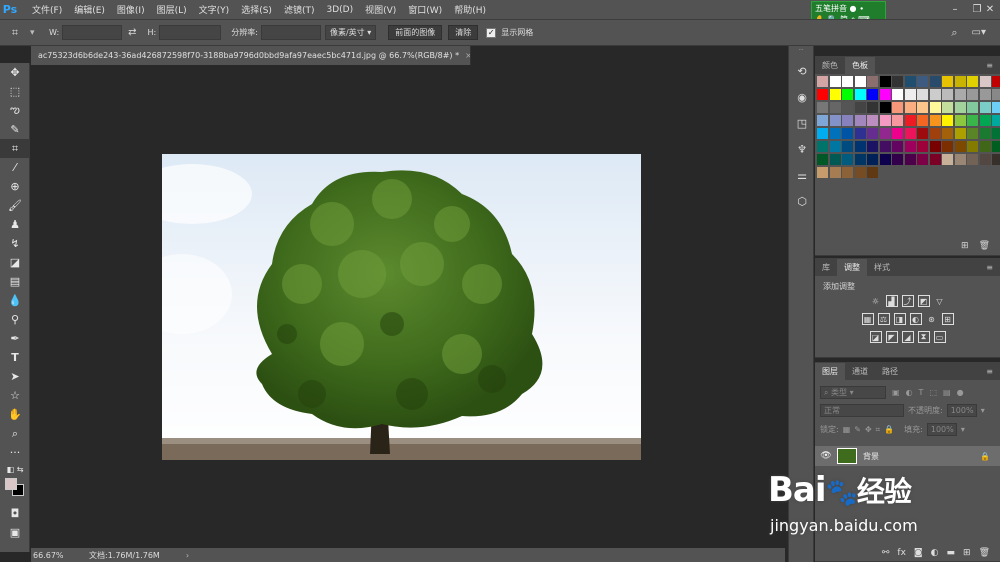  I want to click on brush-tool-icon: 🖌, so click(15, 205).